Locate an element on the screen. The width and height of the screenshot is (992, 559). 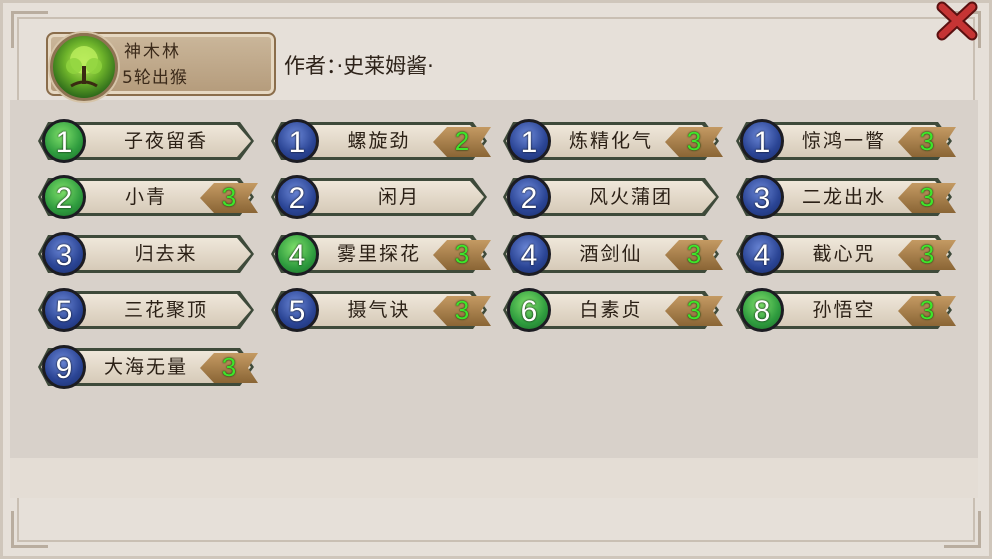
skill-card: 闲月 2 is located at coordinates (381, 197).